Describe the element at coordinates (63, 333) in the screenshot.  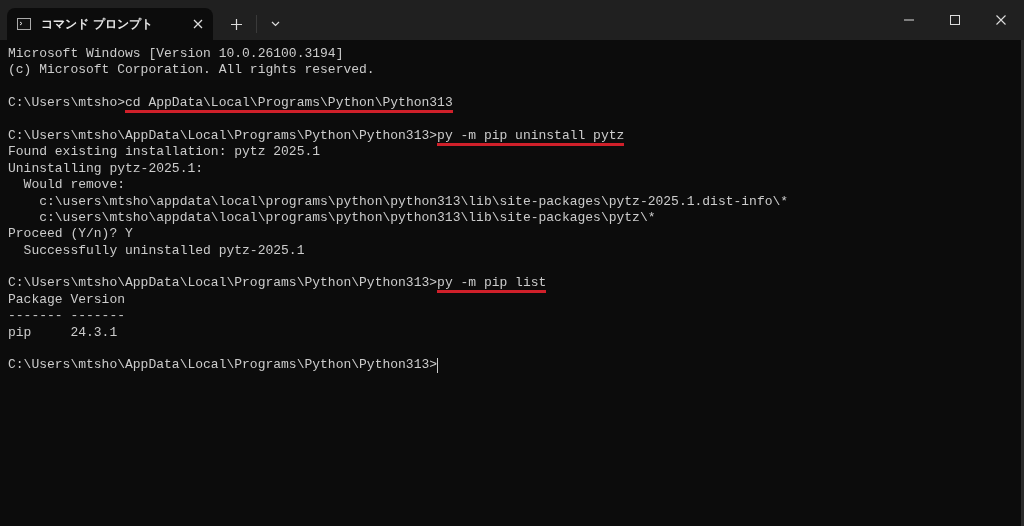
I see `output-line: pip 24.3.1` at that location.